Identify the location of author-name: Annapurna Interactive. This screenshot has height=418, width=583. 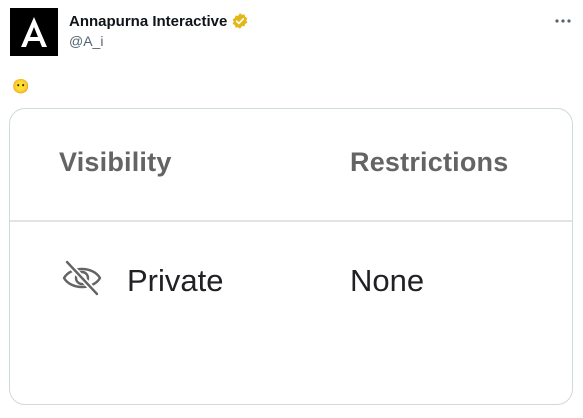
(148, 21).